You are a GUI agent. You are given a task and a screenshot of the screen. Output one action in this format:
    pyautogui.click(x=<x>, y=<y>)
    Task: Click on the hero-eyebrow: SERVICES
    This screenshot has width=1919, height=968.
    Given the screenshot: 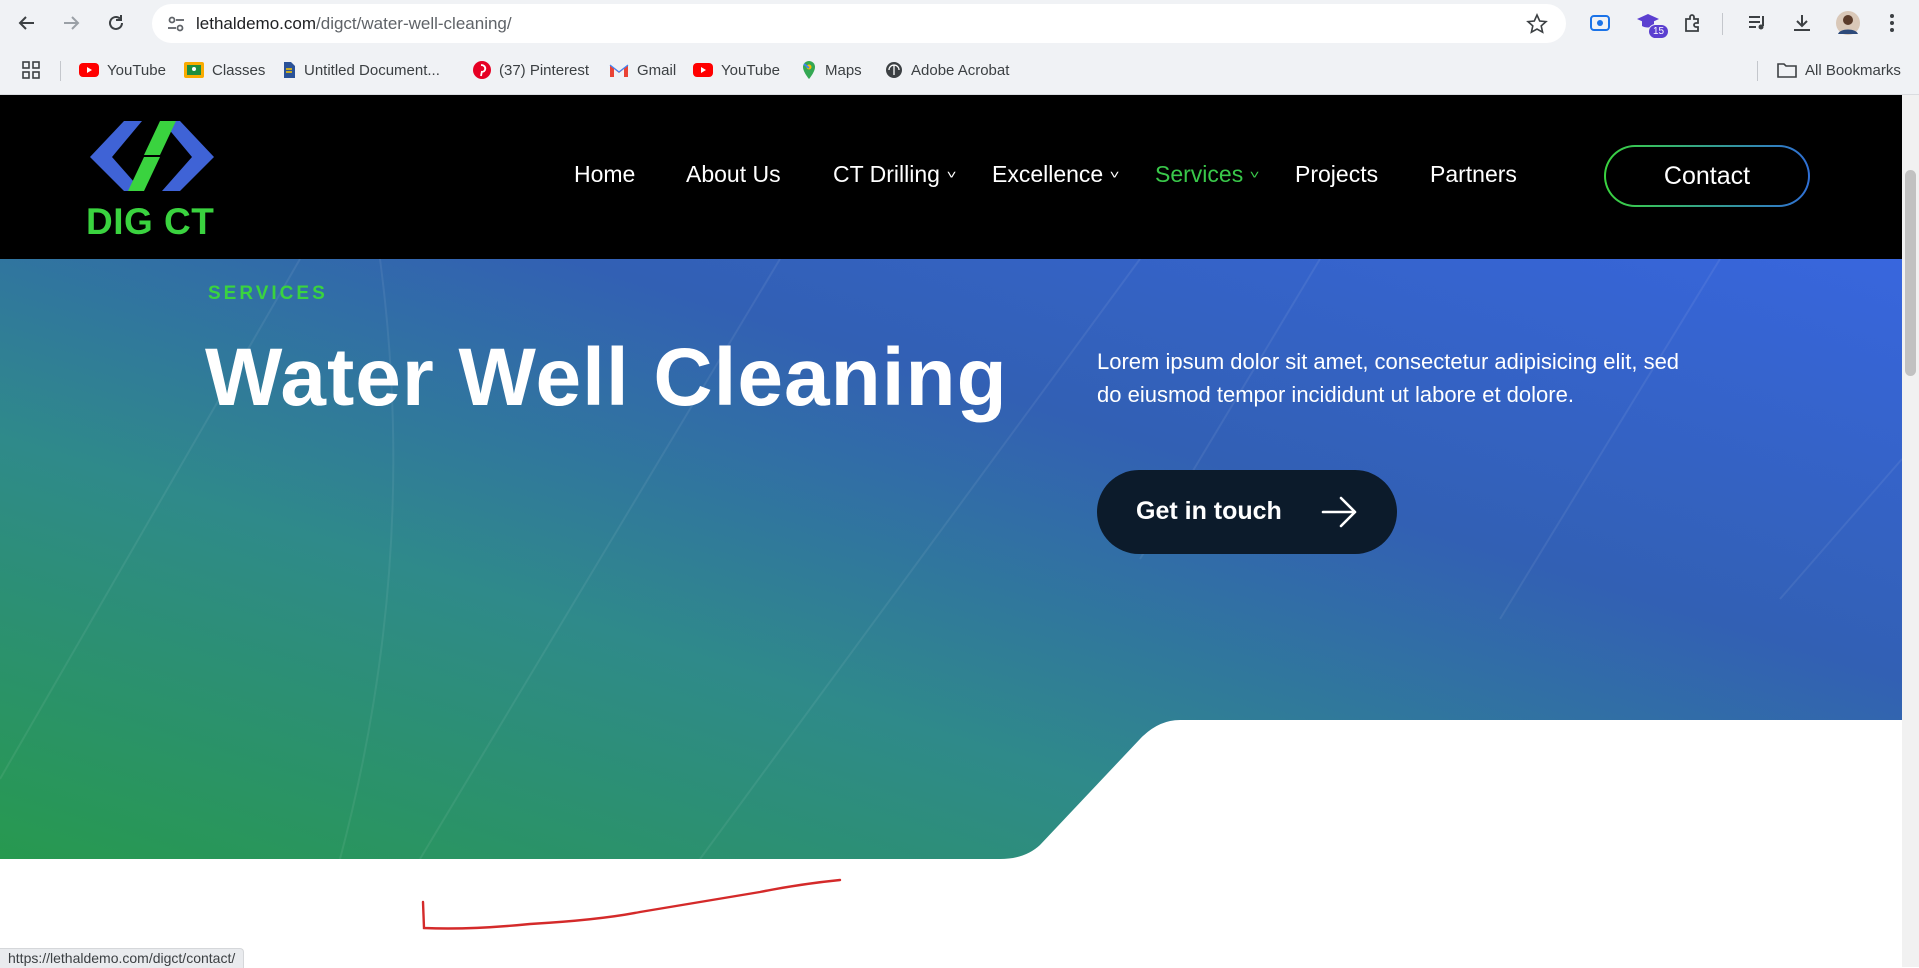 What is the action you would take?
    pyautogui.click(x=268, y=293)
    